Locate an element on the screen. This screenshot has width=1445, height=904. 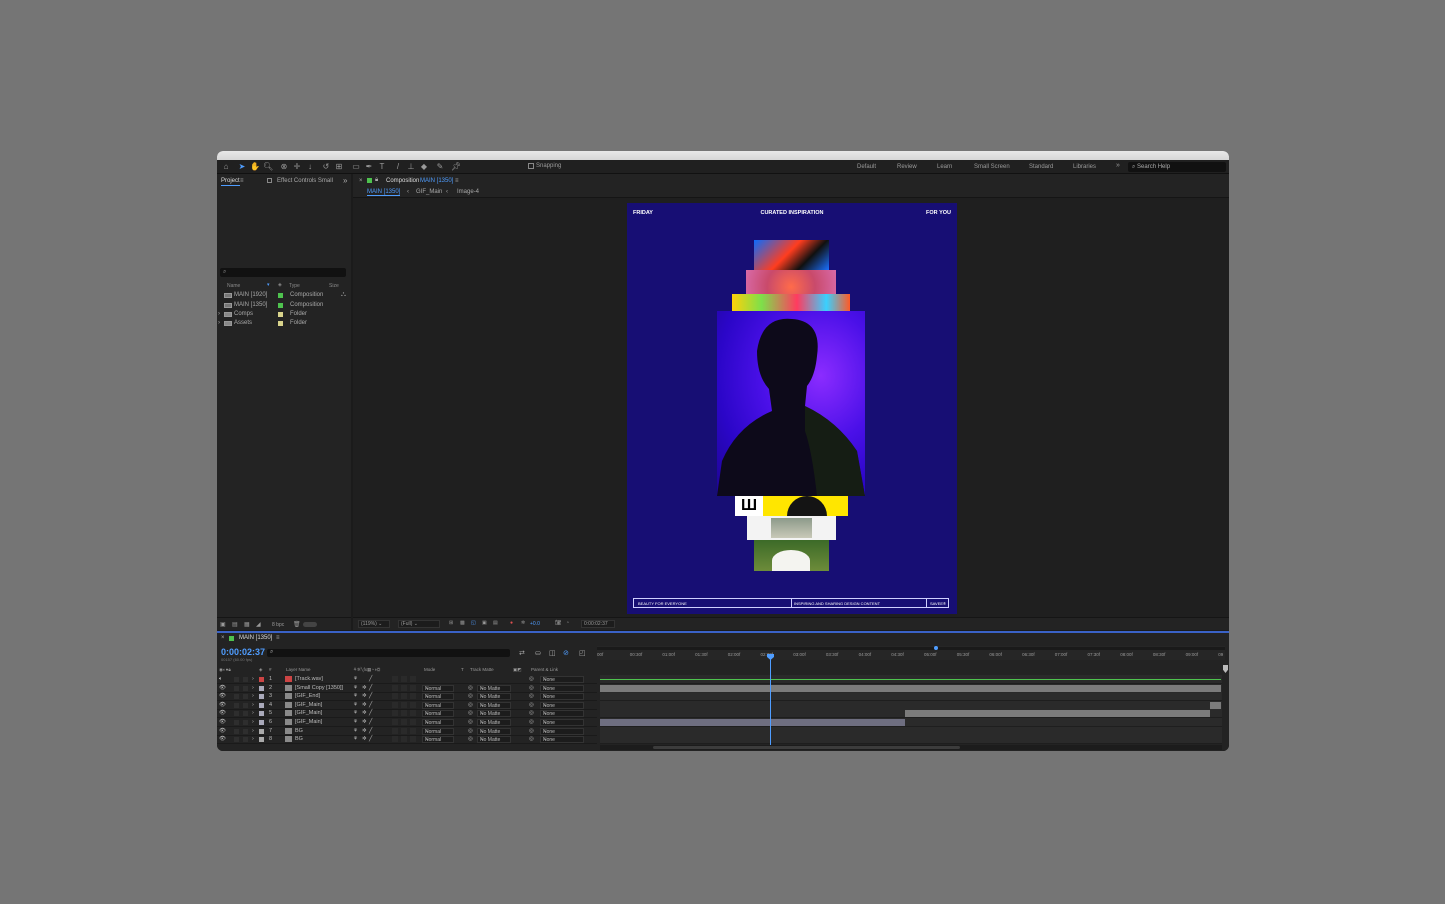
column-mode: Mode is located at coordinates (429, 669).